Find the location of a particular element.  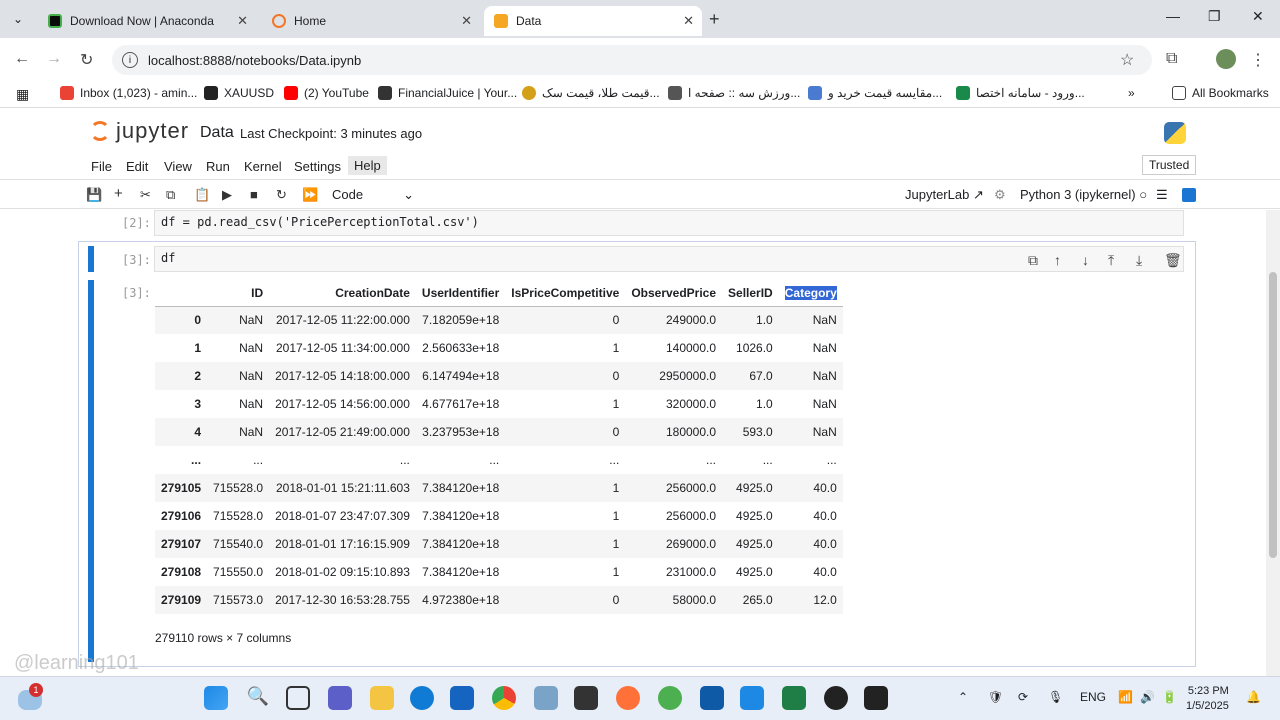

clock: 5:23 PM 1/5/2025 is located at coordinates (1207, 699).